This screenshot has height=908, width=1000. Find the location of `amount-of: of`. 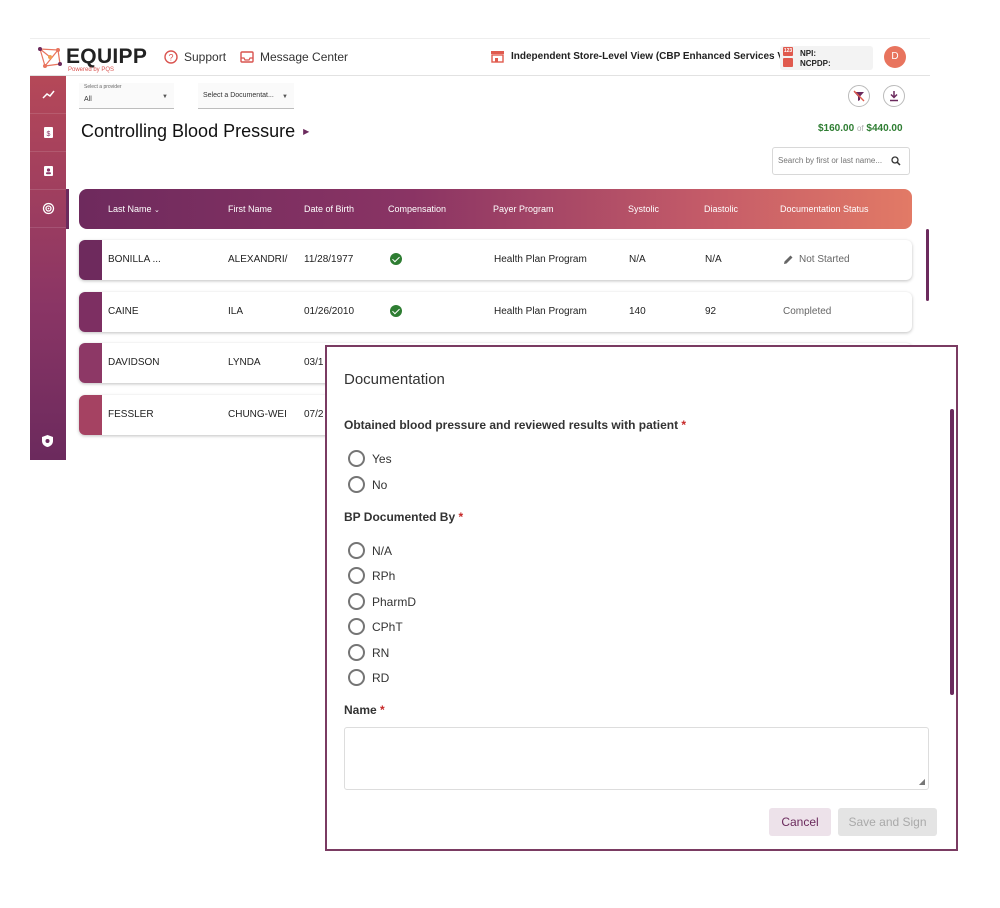

amount-of: of is located at coordinates (860, 128).